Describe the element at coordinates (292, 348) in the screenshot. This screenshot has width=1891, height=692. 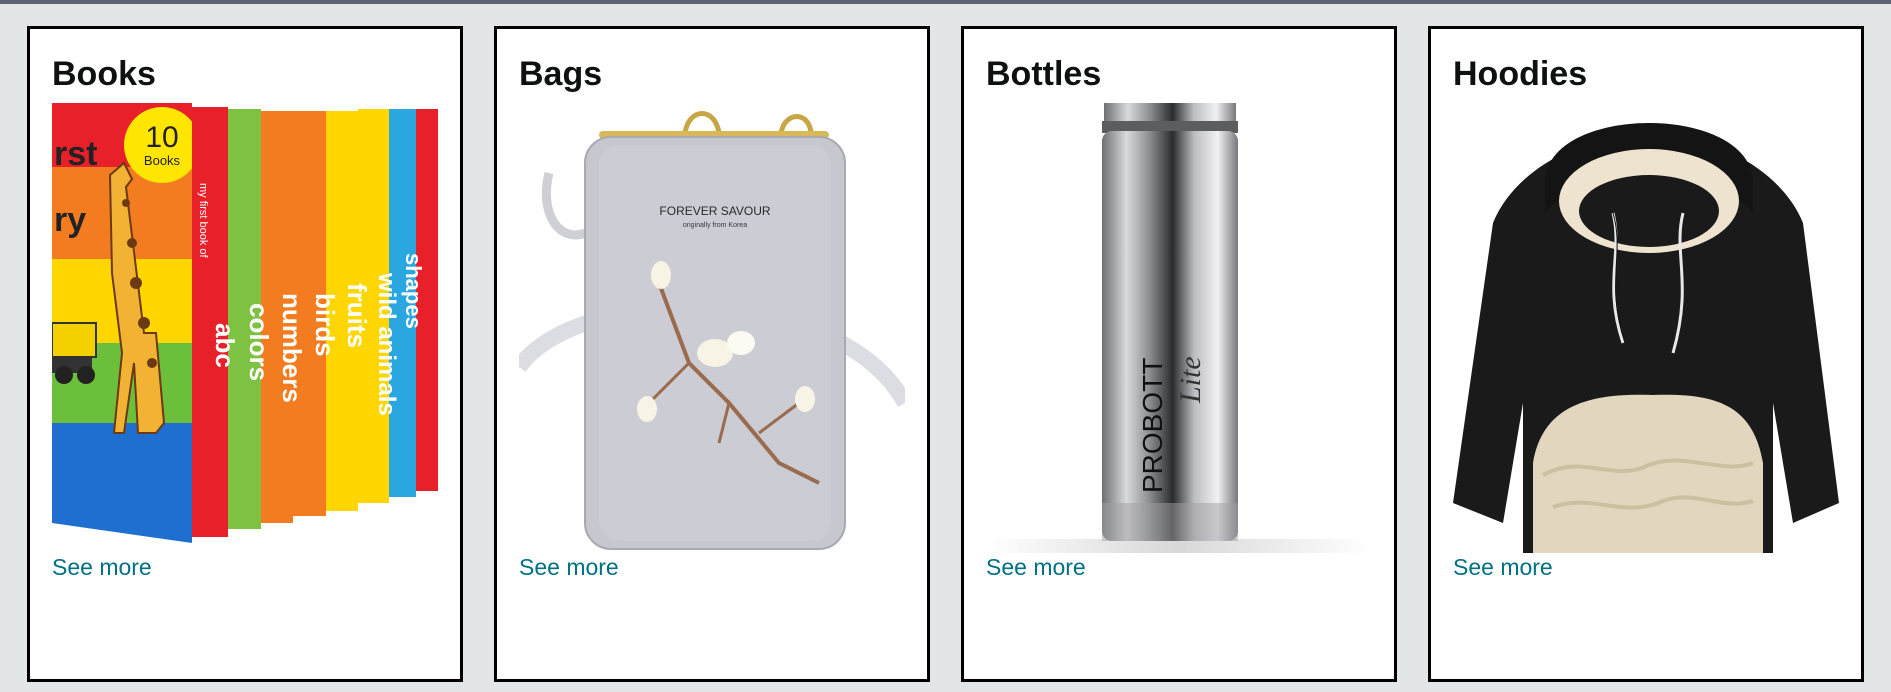
I see `svg-text: numbers` at that location.